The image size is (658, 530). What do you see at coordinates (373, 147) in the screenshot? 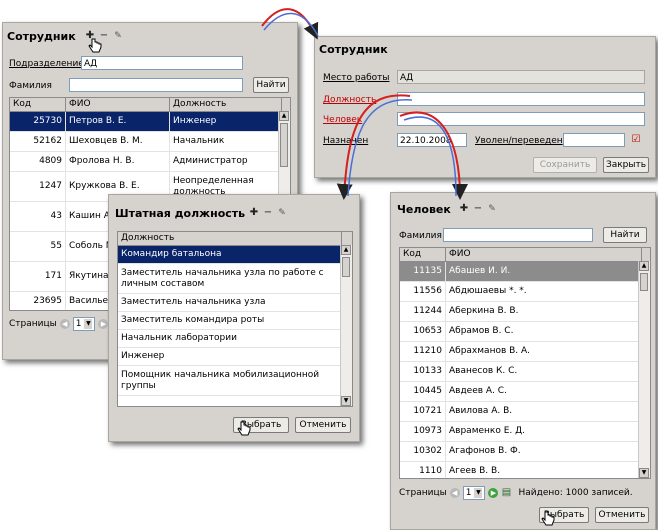
I see `arrow-position-to-window` at bounding box center [373, 147].